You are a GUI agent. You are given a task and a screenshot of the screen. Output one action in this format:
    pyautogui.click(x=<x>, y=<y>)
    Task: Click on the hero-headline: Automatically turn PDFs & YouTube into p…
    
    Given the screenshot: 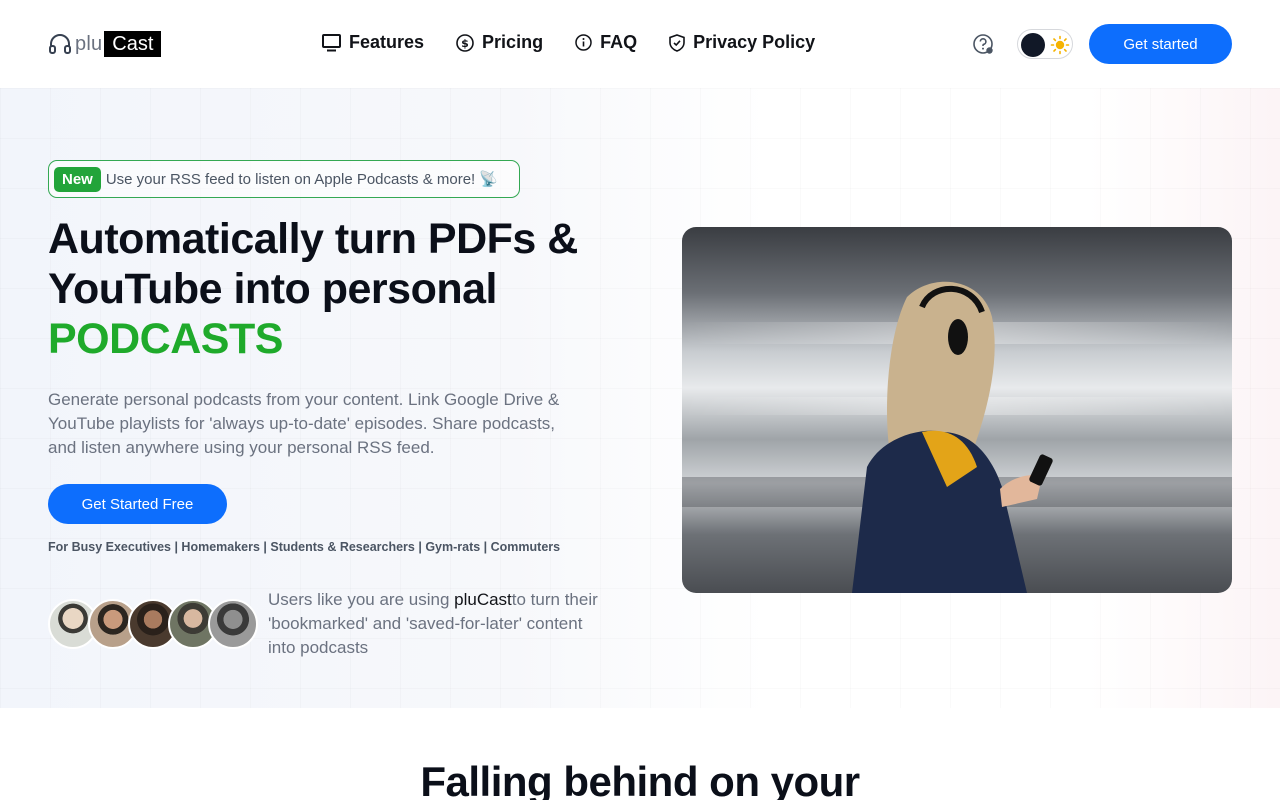 What is the action you would take?
    pyautogui.click(x=328, y=289)
    